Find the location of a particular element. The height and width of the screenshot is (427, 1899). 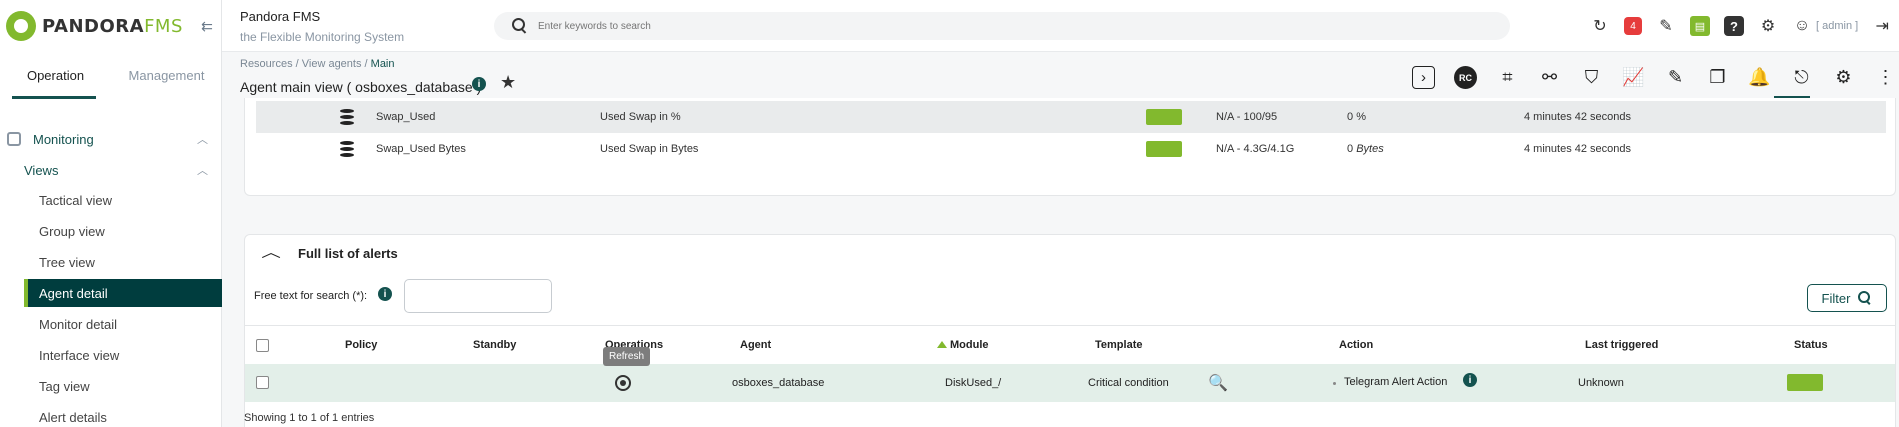

monitoring-icon is located at coordinates (14, 139).